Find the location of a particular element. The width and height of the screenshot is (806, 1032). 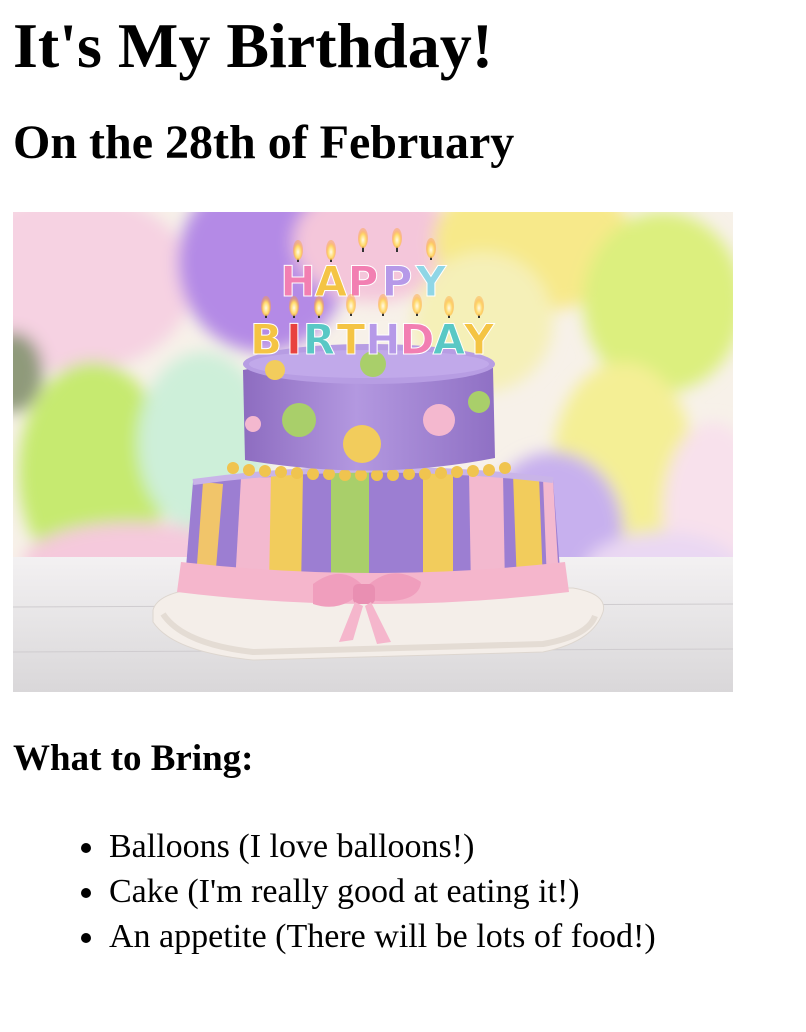

svg-text: D is located at coordinates (417, 339).